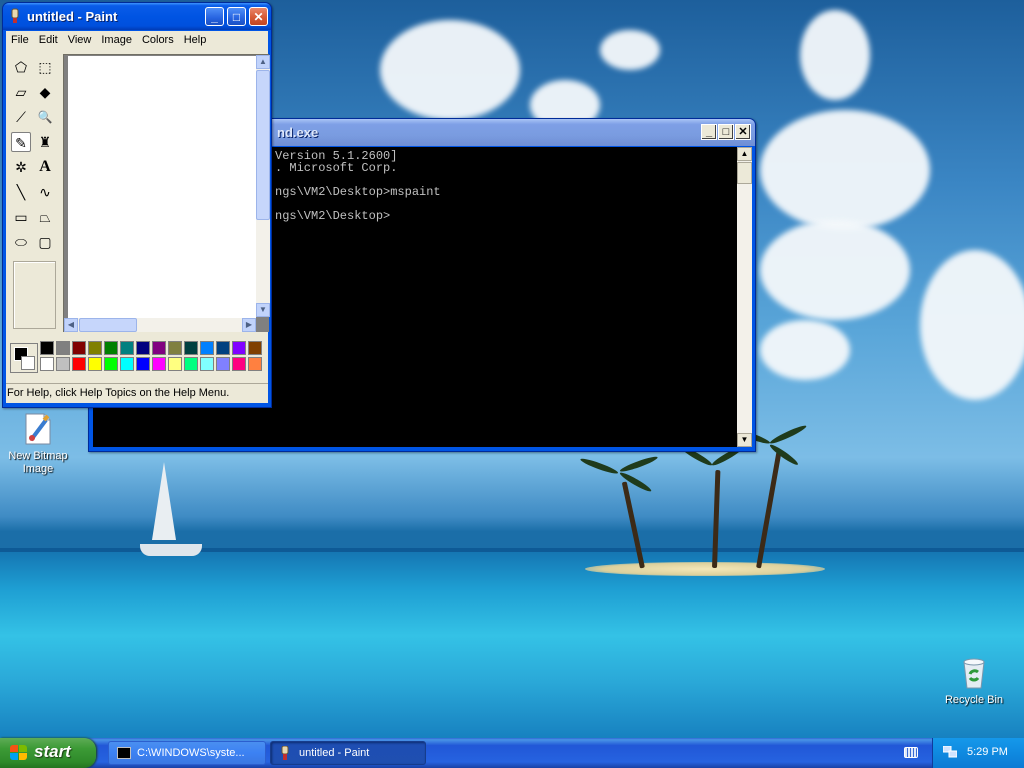  What do you see at coordinates (21, 92) in the screenshot?
I see `eraser-tool: ▱` at bounding box center [21, 92].